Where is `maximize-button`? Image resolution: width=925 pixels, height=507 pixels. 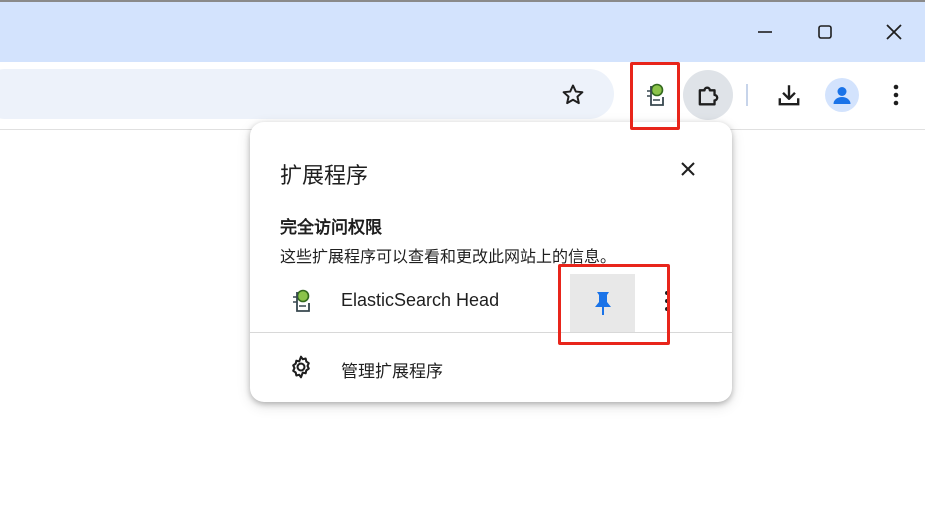 maximize-button is located at coordinates (825, 32).